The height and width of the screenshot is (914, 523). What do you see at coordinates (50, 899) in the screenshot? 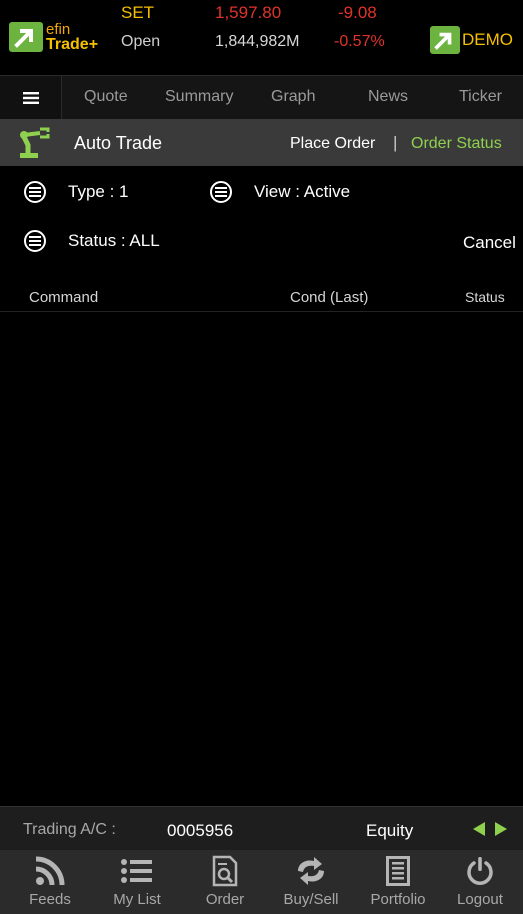
I see `nav-label: Feeds` at bounding box center [50, 899].